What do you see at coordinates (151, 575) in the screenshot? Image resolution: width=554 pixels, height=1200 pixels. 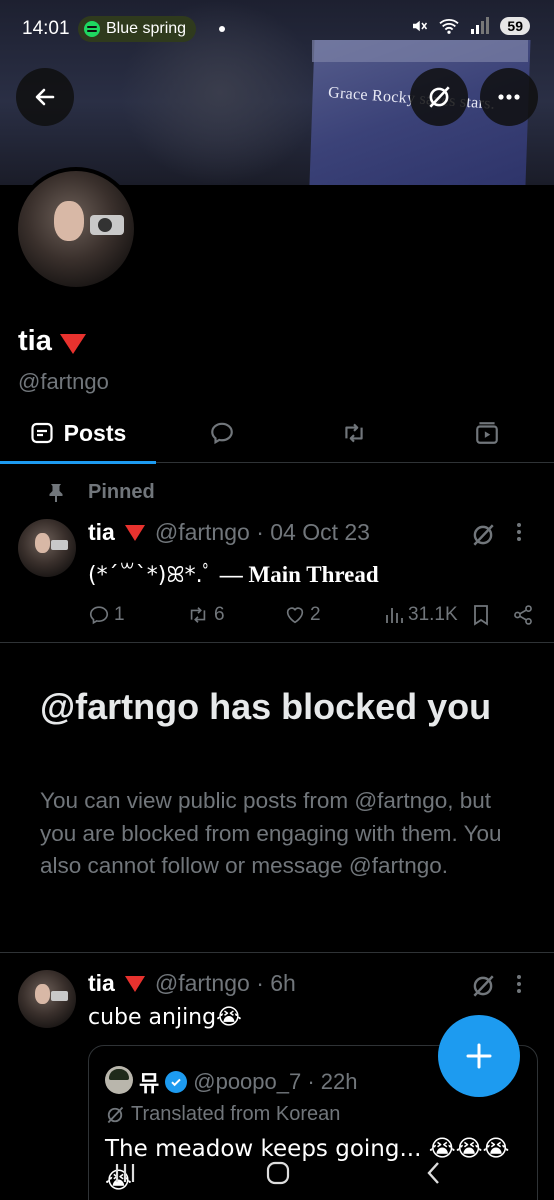 I see `post-text-kaomoji: (*ˊ꒳ˋ*)ꕤ*.ﾟ` at bounding box center [151, 575].